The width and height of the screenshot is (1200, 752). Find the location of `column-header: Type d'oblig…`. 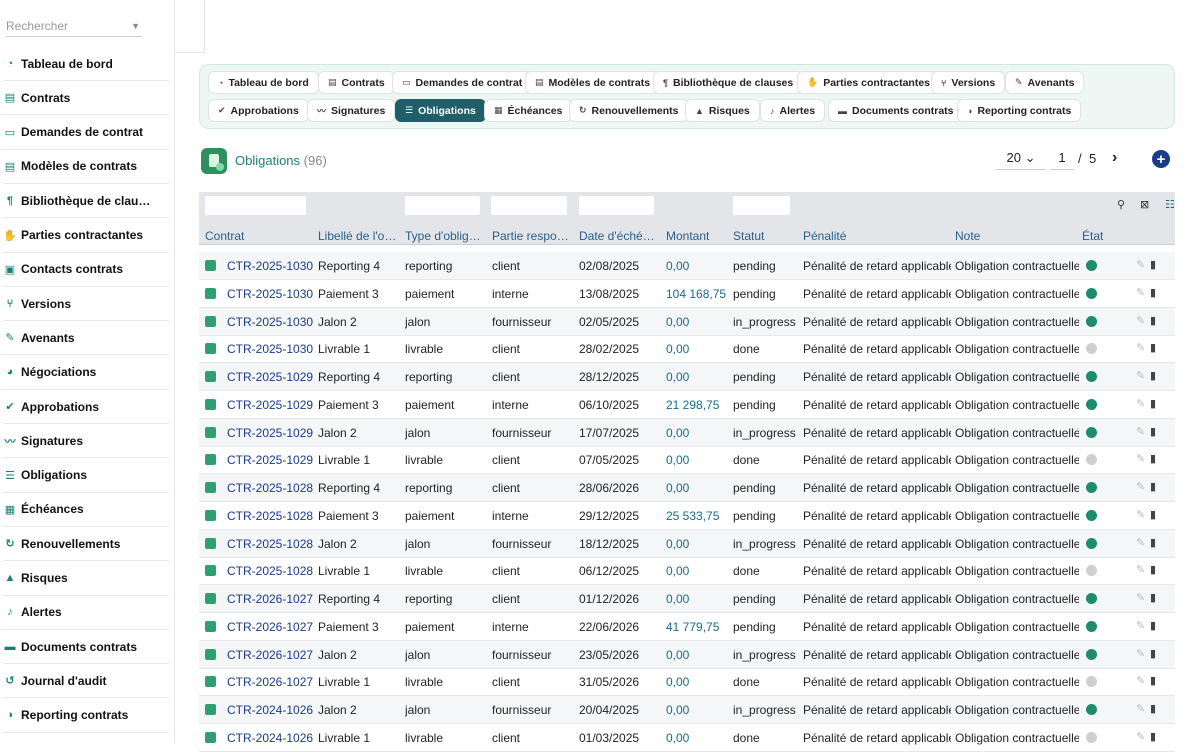

column-header: Type d'oblig… is located at coordinates (446, 236).